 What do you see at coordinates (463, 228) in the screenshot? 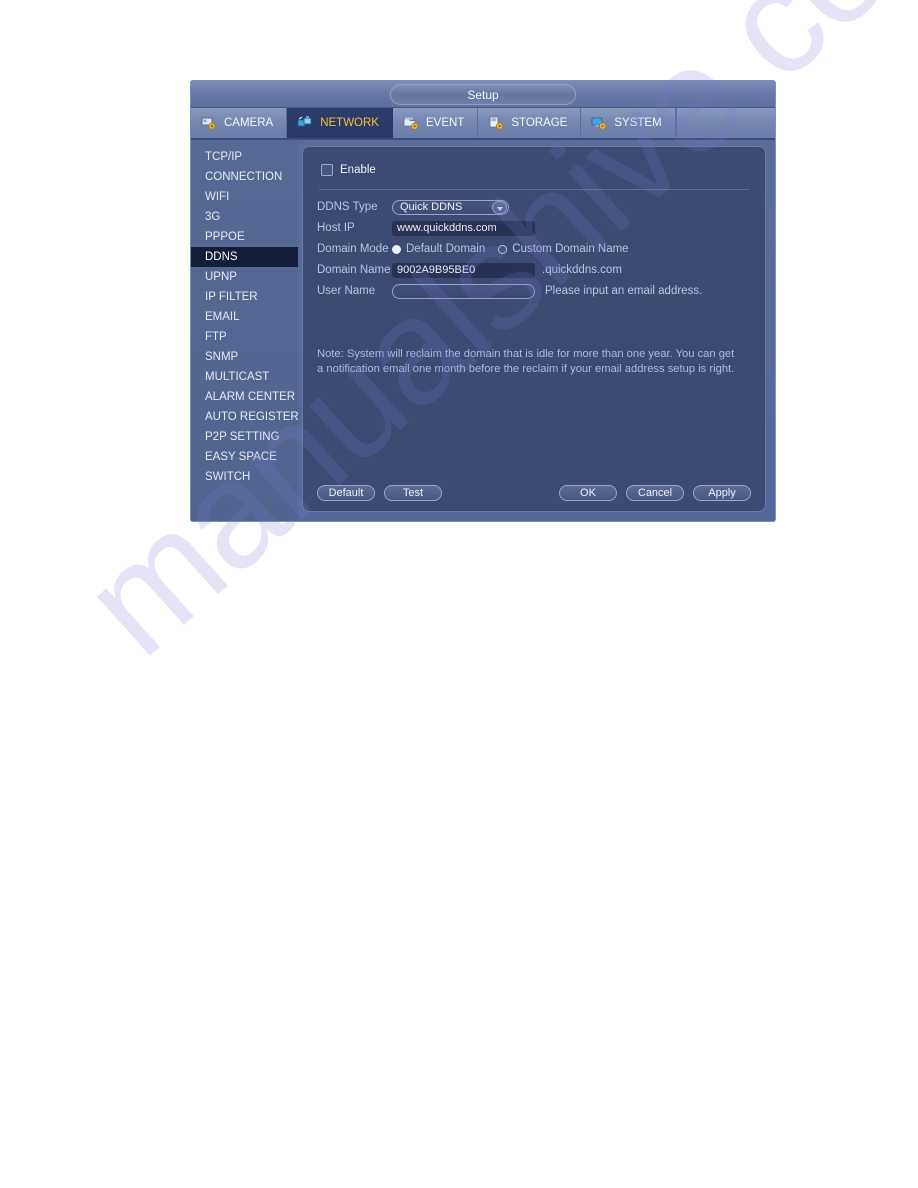
I see `host-ip-input: www.quickddns.com` at bounding box center [463, 228].